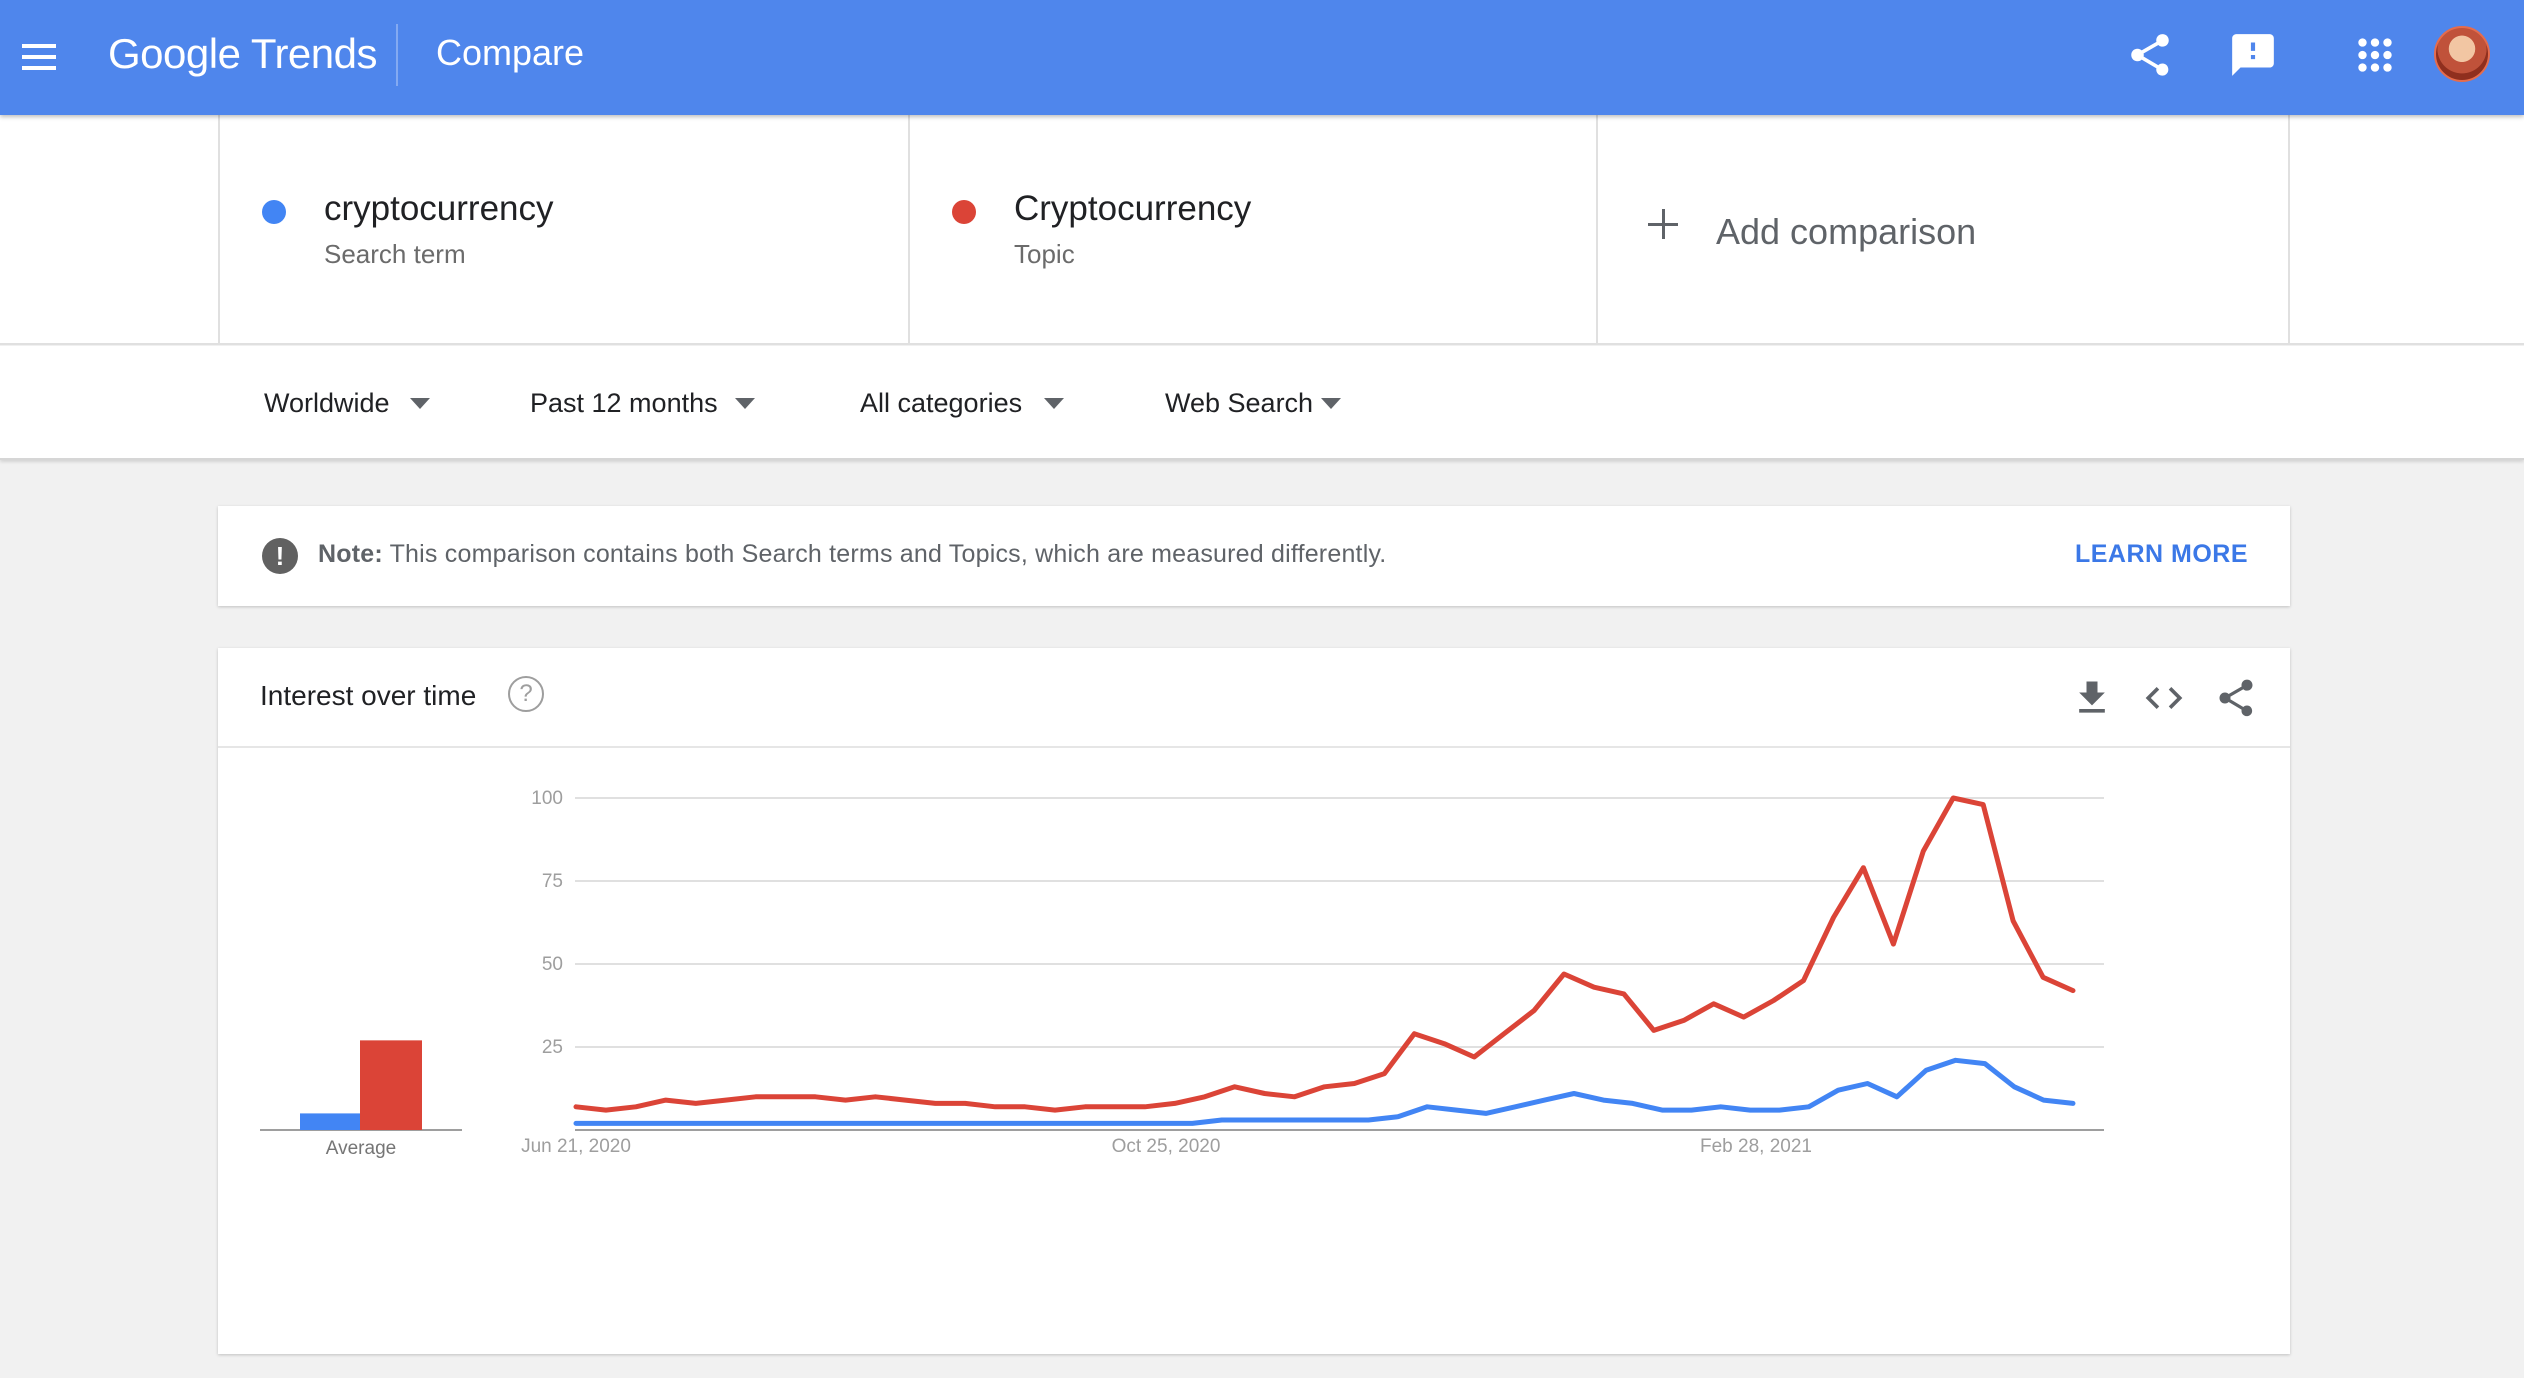 The width and height of the screenshot is (2524, 1378). Describe the element at coordinates (1133, 208) in the screenshot. I see `term-name: Cryptocurrency` at that location.